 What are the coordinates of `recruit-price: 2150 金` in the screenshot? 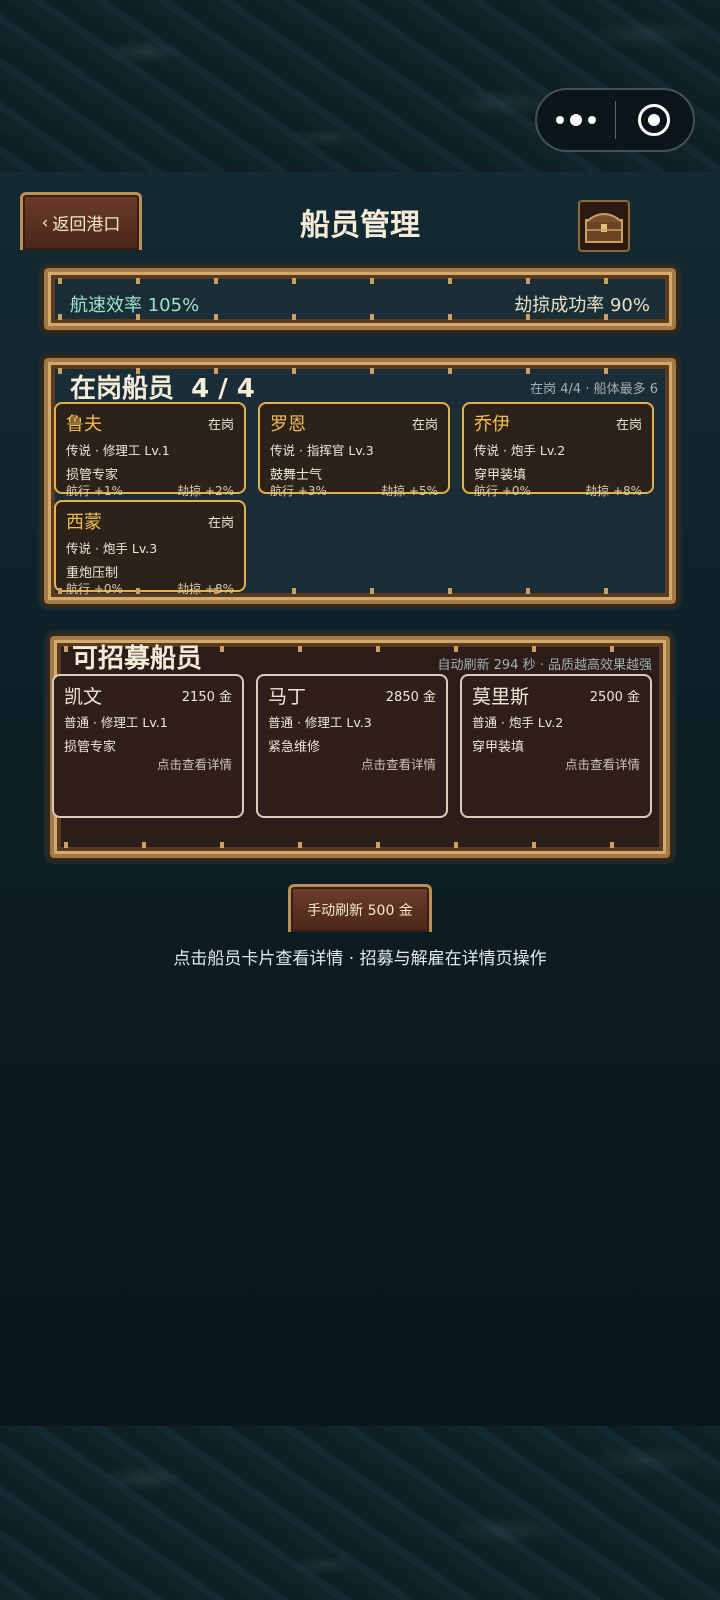 It's located at (206, 697).